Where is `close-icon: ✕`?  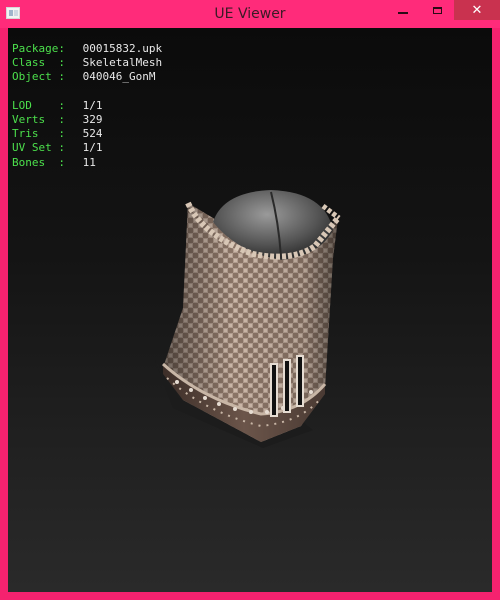
close-icon: ✕ is located at coordinates (477, 10).